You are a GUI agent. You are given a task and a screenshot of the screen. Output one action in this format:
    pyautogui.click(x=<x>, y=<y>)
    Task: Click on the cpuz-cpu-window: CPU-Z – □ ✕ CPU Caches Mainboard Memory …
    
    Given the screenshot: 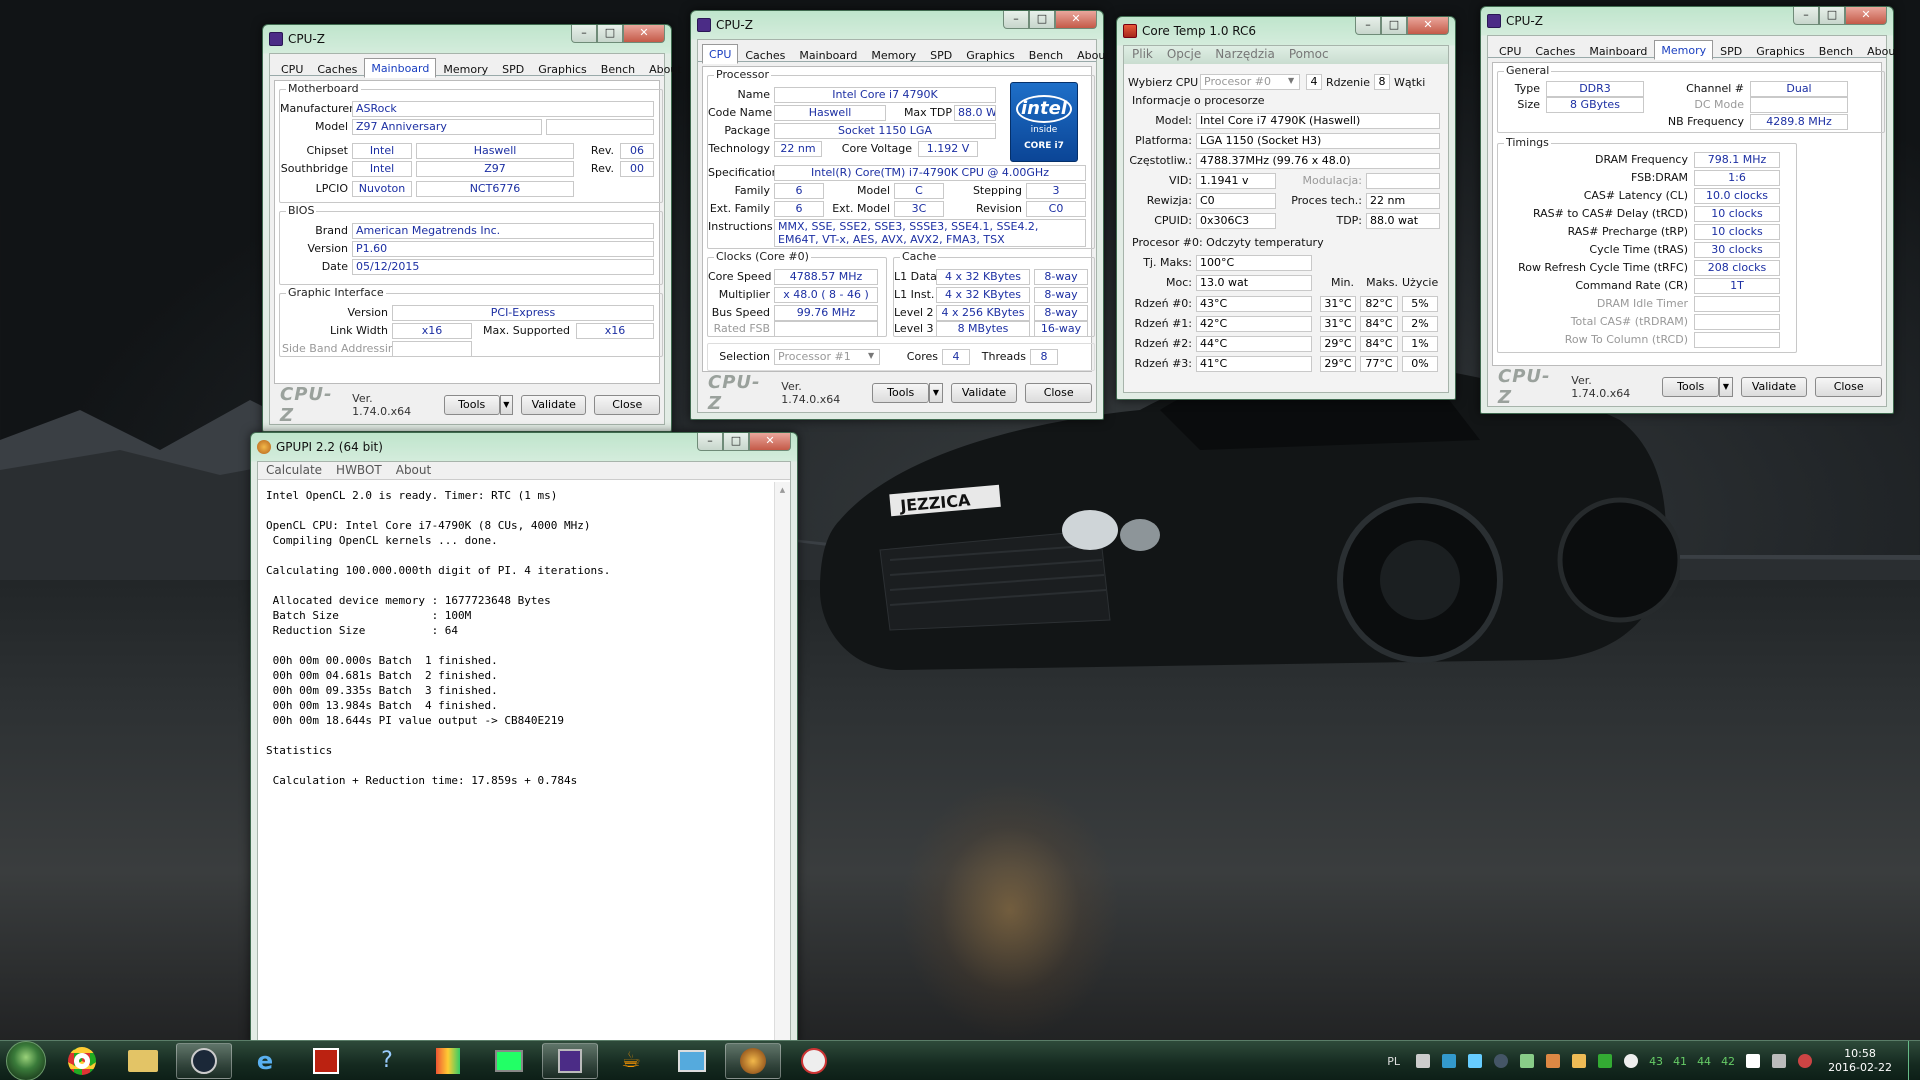 What is the action you would take?
    pyautogui.click(x=900, y=215)
    